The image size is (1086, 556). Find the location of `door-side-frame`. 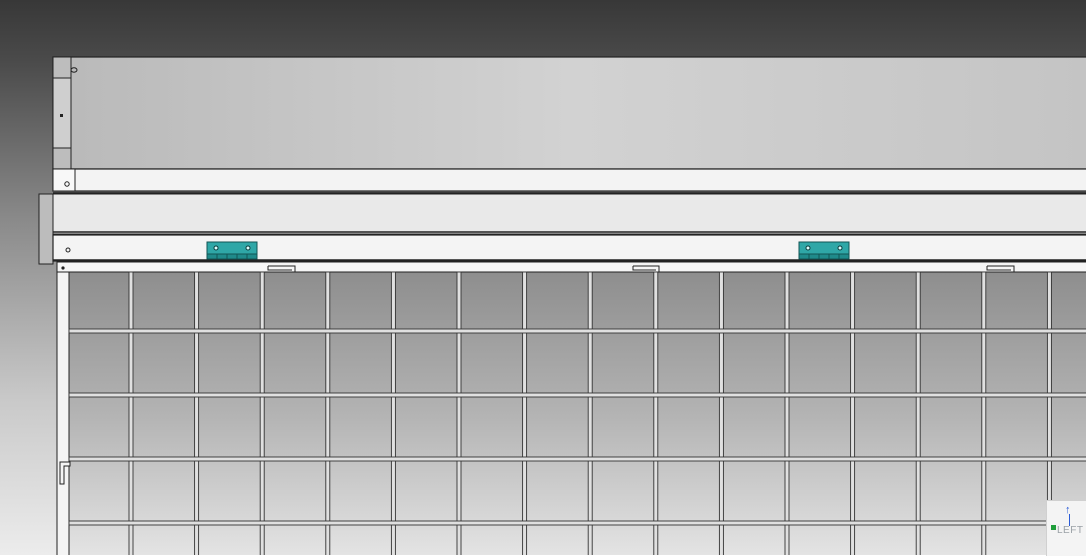

door-side-frame is located at coordinates (63, 413).